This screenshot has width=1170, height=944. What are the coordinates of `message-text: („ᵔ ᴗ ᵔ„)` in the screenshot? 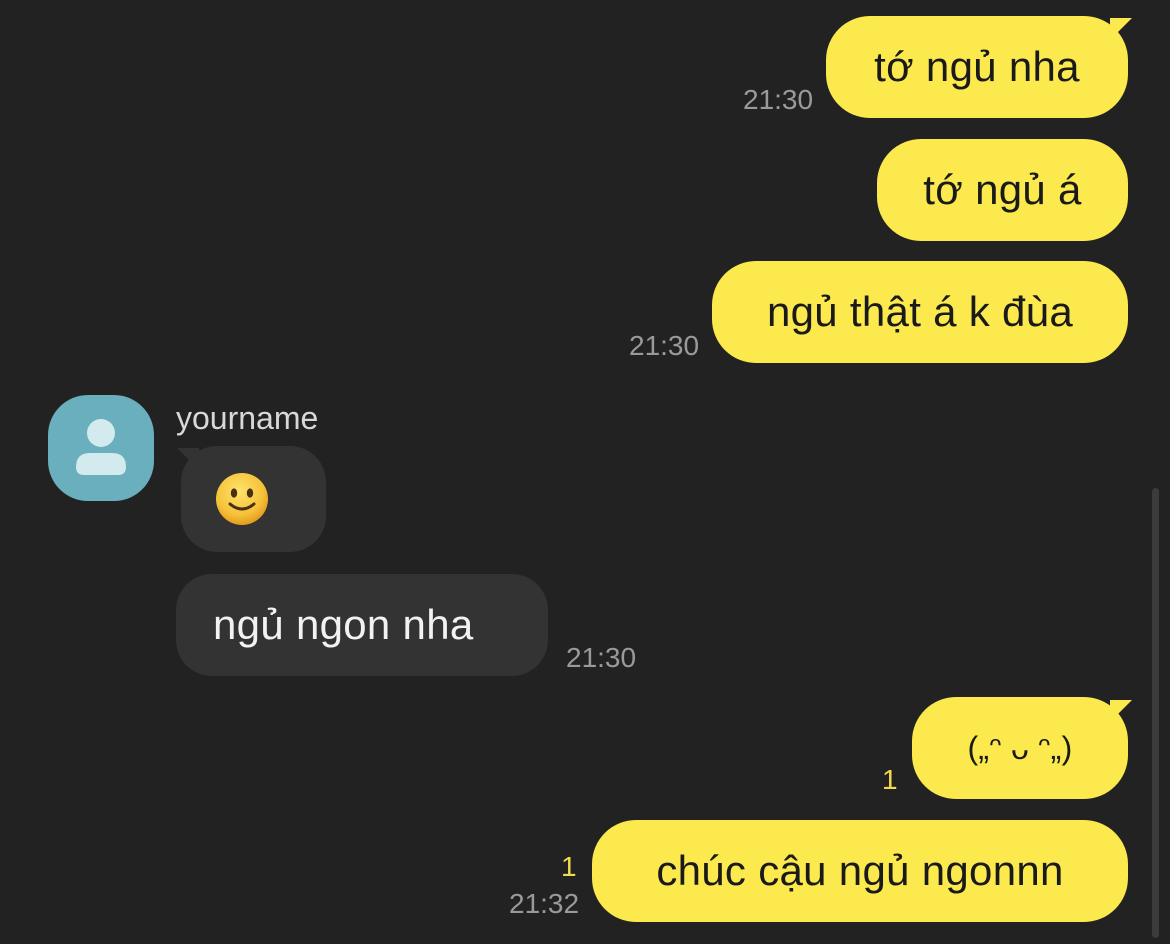 It's located at (1020, 748).